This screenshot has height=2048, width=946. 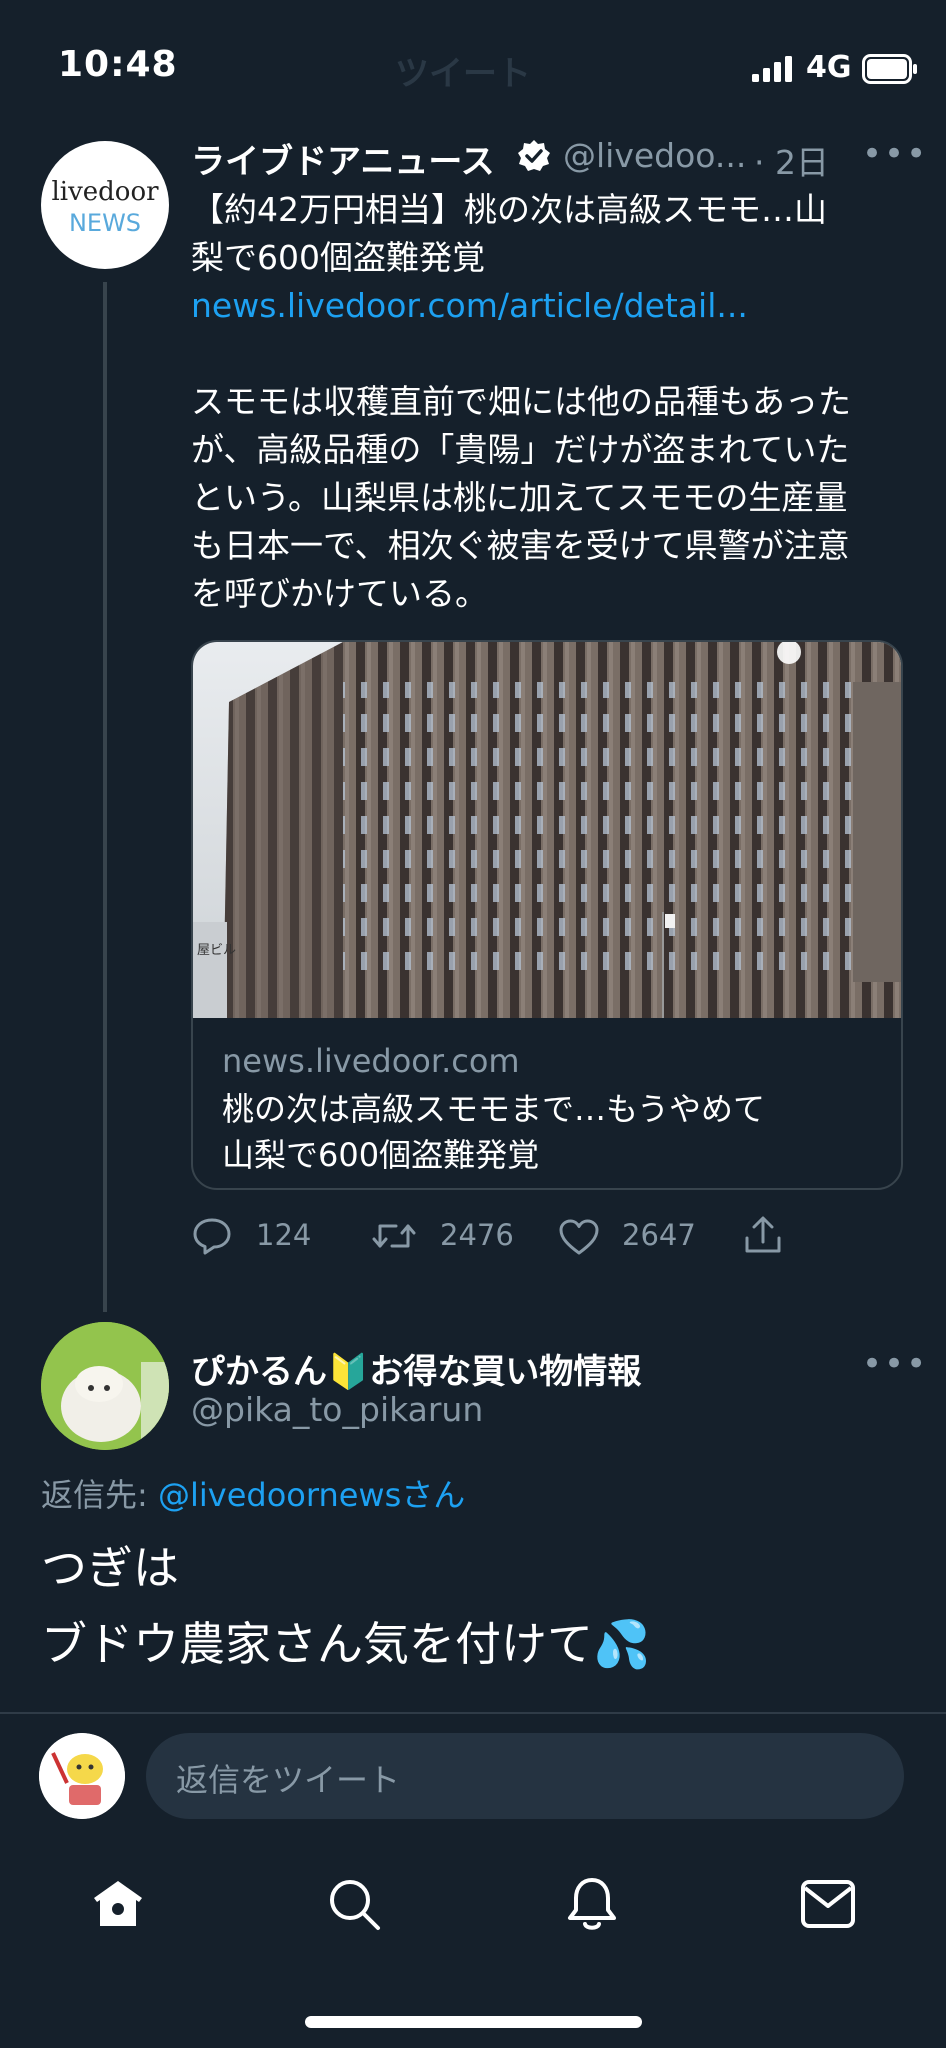 I want to click on tweet-body-line: を呼びかけている。, so click(x=339, y=593).